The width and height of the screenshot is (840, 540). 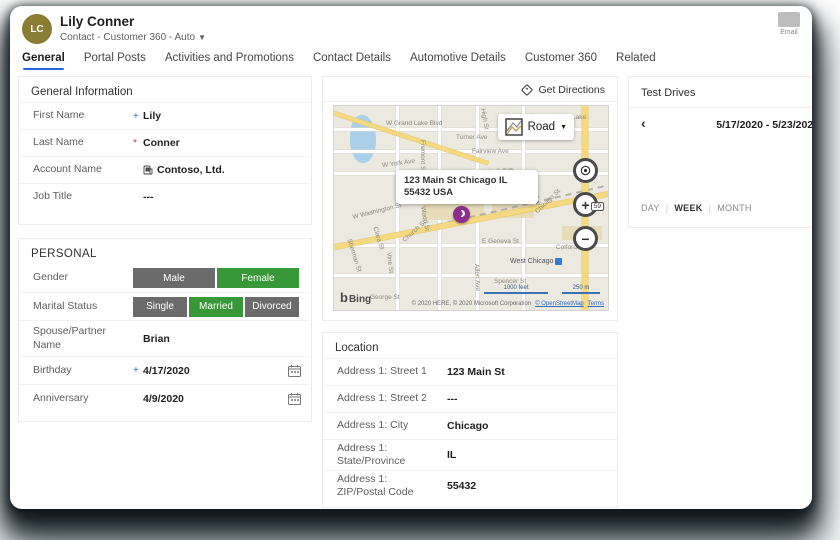 I want to click on field-city: Address 1: City Chicago, so click(x=470, y=425).